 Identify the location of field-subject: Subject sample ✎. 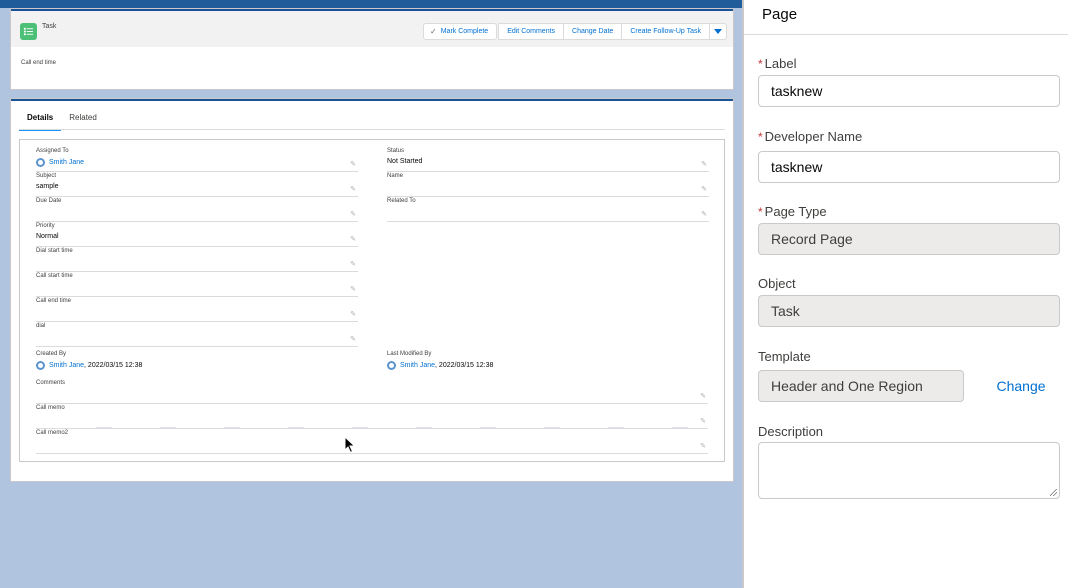
(197, 185).